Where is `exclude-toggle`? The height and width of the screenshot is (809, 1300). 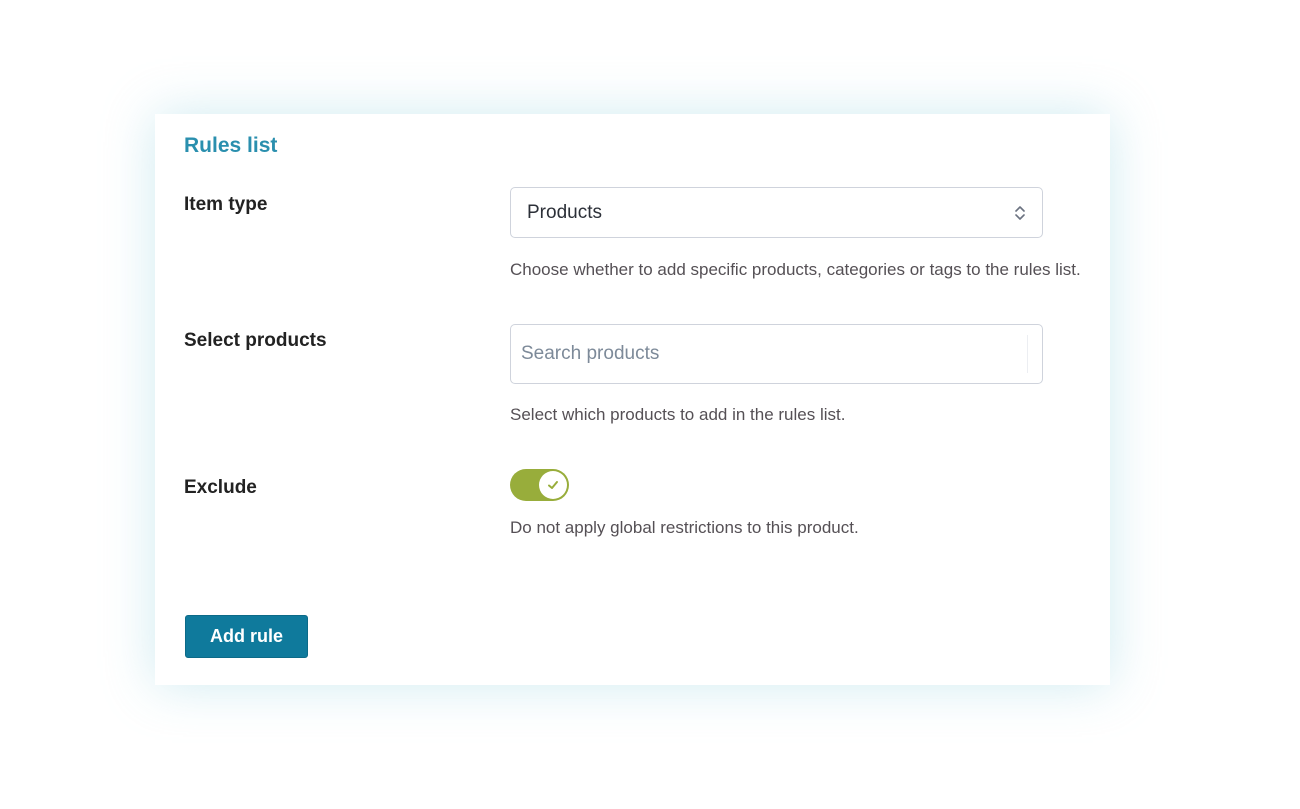
exclude-toggle is located at coordinates (539, 485).